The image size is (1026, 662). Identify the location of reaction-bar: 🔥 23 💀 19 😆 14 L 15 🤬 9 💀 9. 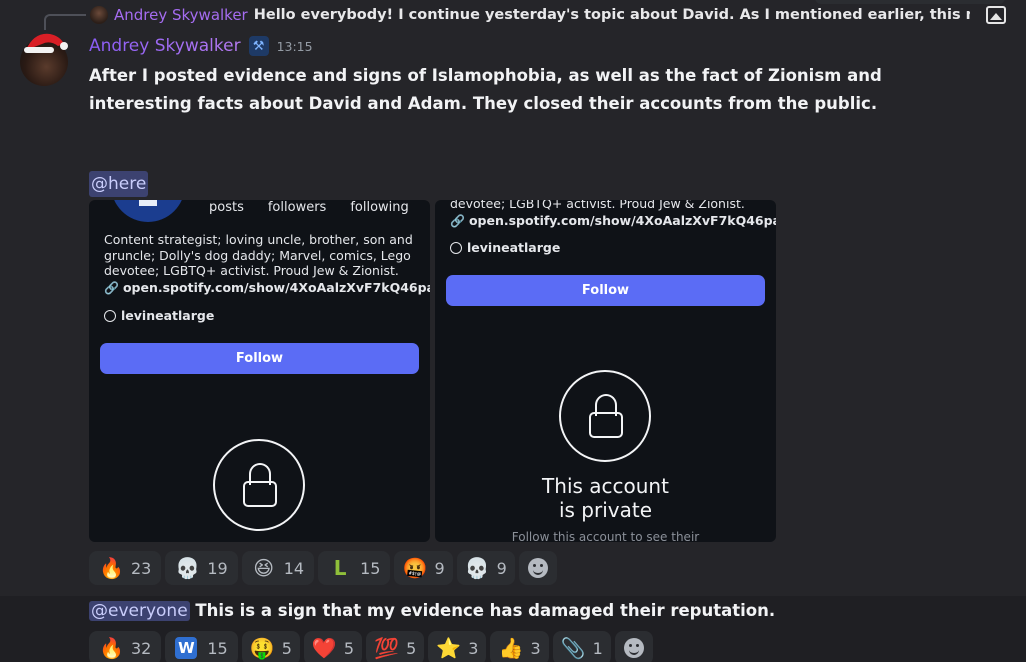
(323, 568).